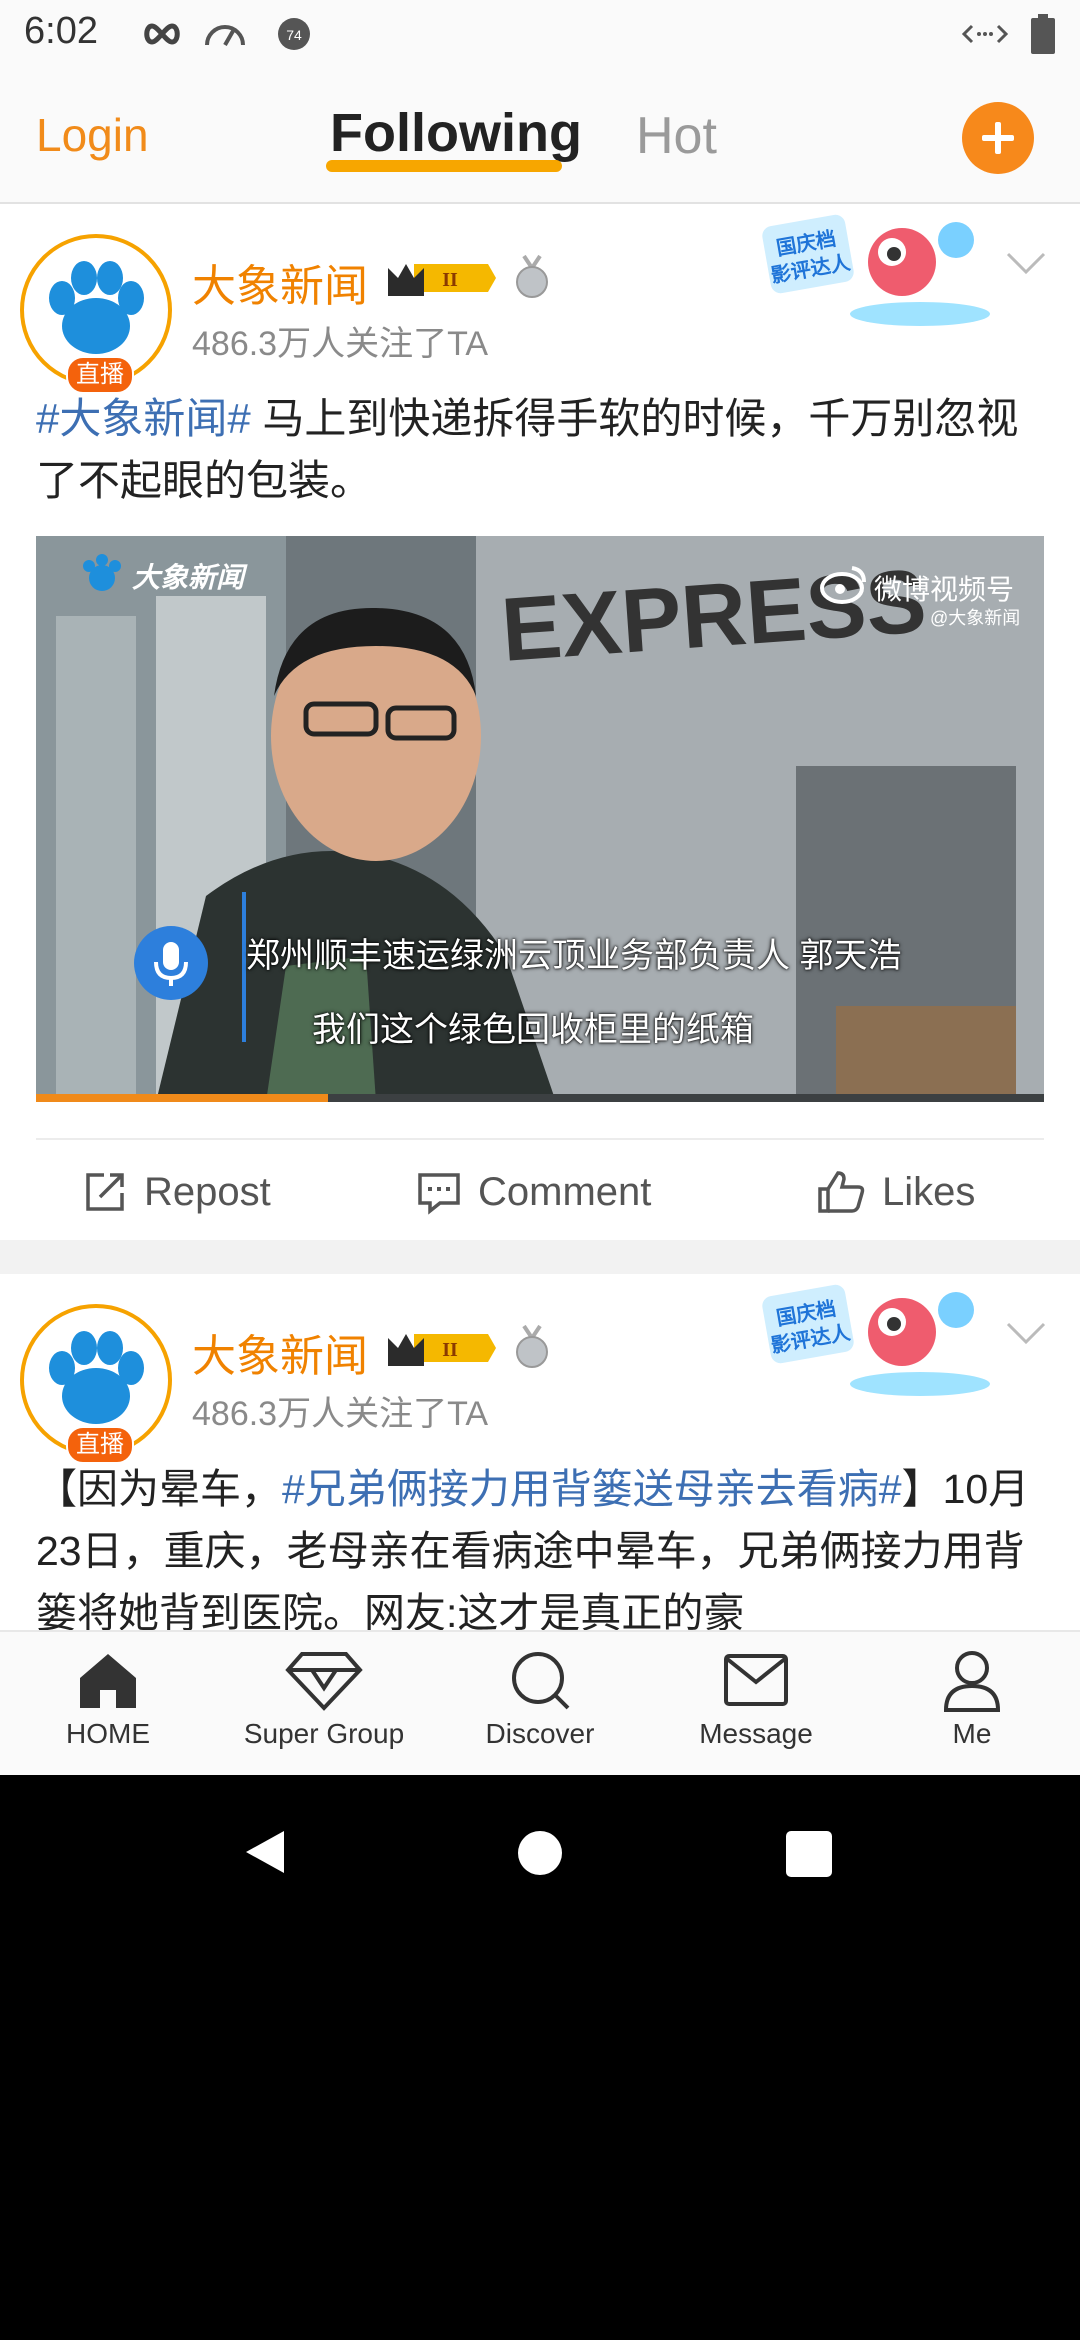 The image size is (1080, 2340). What do you see at coordinates (444, 166) in the screenshot?
I see `active-tab-indicator` at bounding box center [444, 166].